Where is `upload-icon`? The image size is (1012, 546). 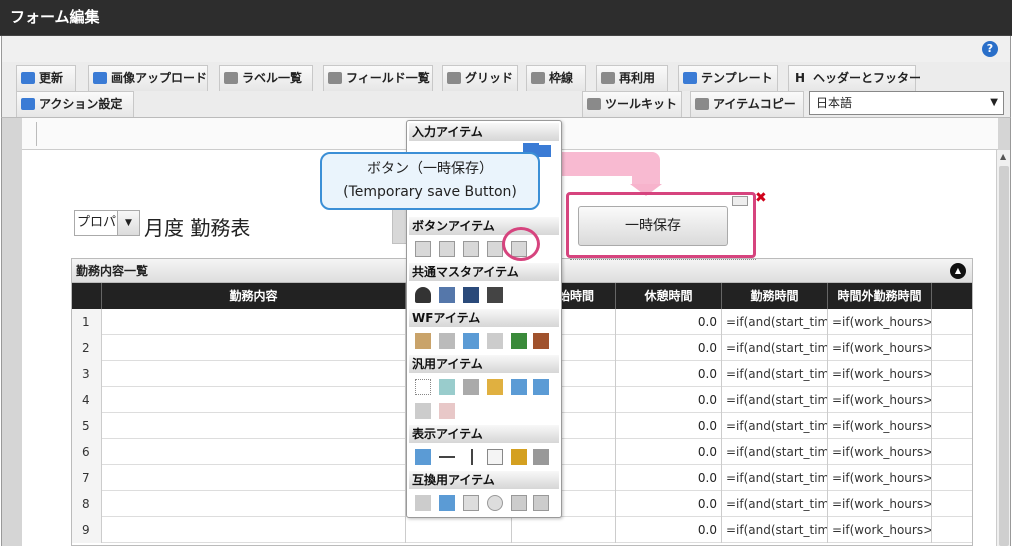
upload-icon is located at coordinates (519, 387).